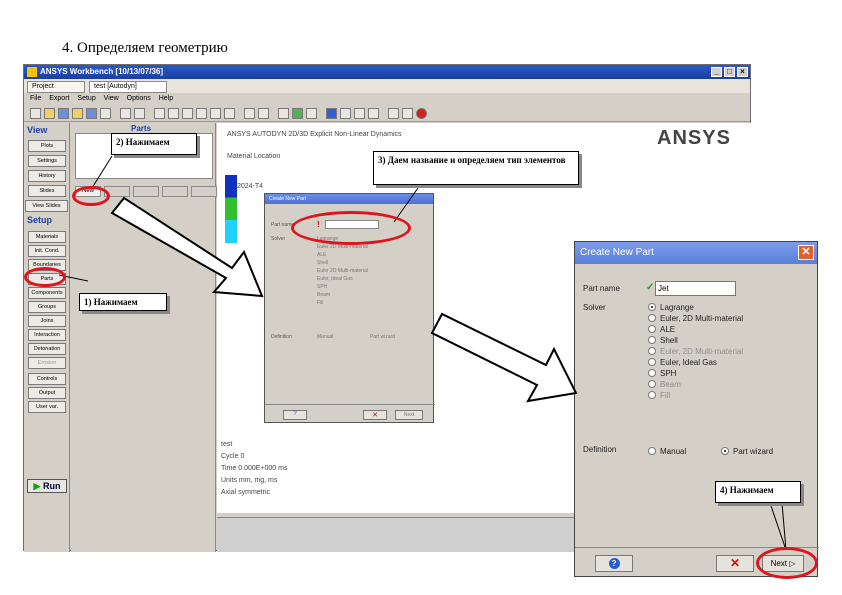 This screenshot has height=595, width=842. What do you see at coordinates (139, 98) in the screenshot?
I see `menu-options: Options` at bounding box center [139, 98].